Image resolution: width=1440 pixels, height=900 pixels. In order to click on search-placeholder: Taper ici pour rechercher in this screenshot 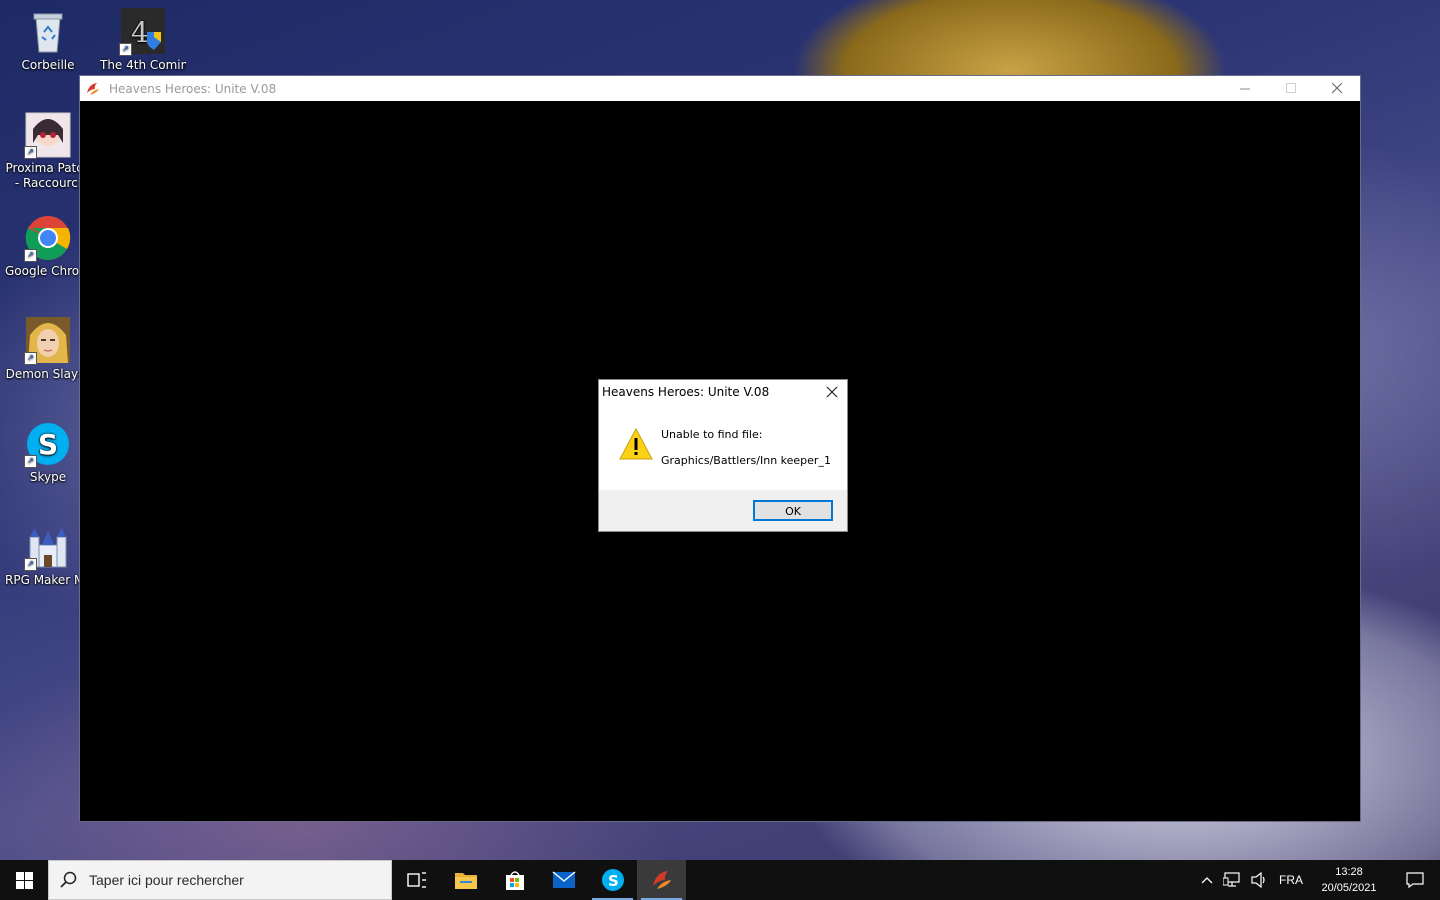, I will do `click(166, 880)`.